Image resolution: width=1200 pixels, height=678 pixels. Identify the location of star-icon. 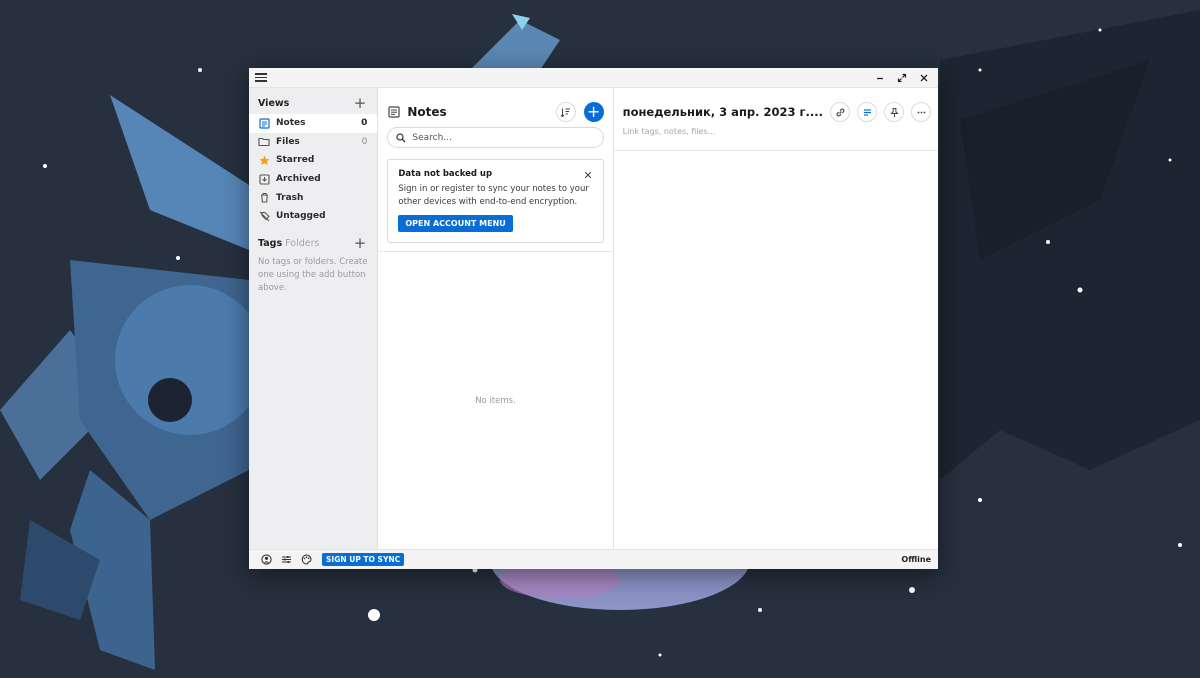
(264, 160).